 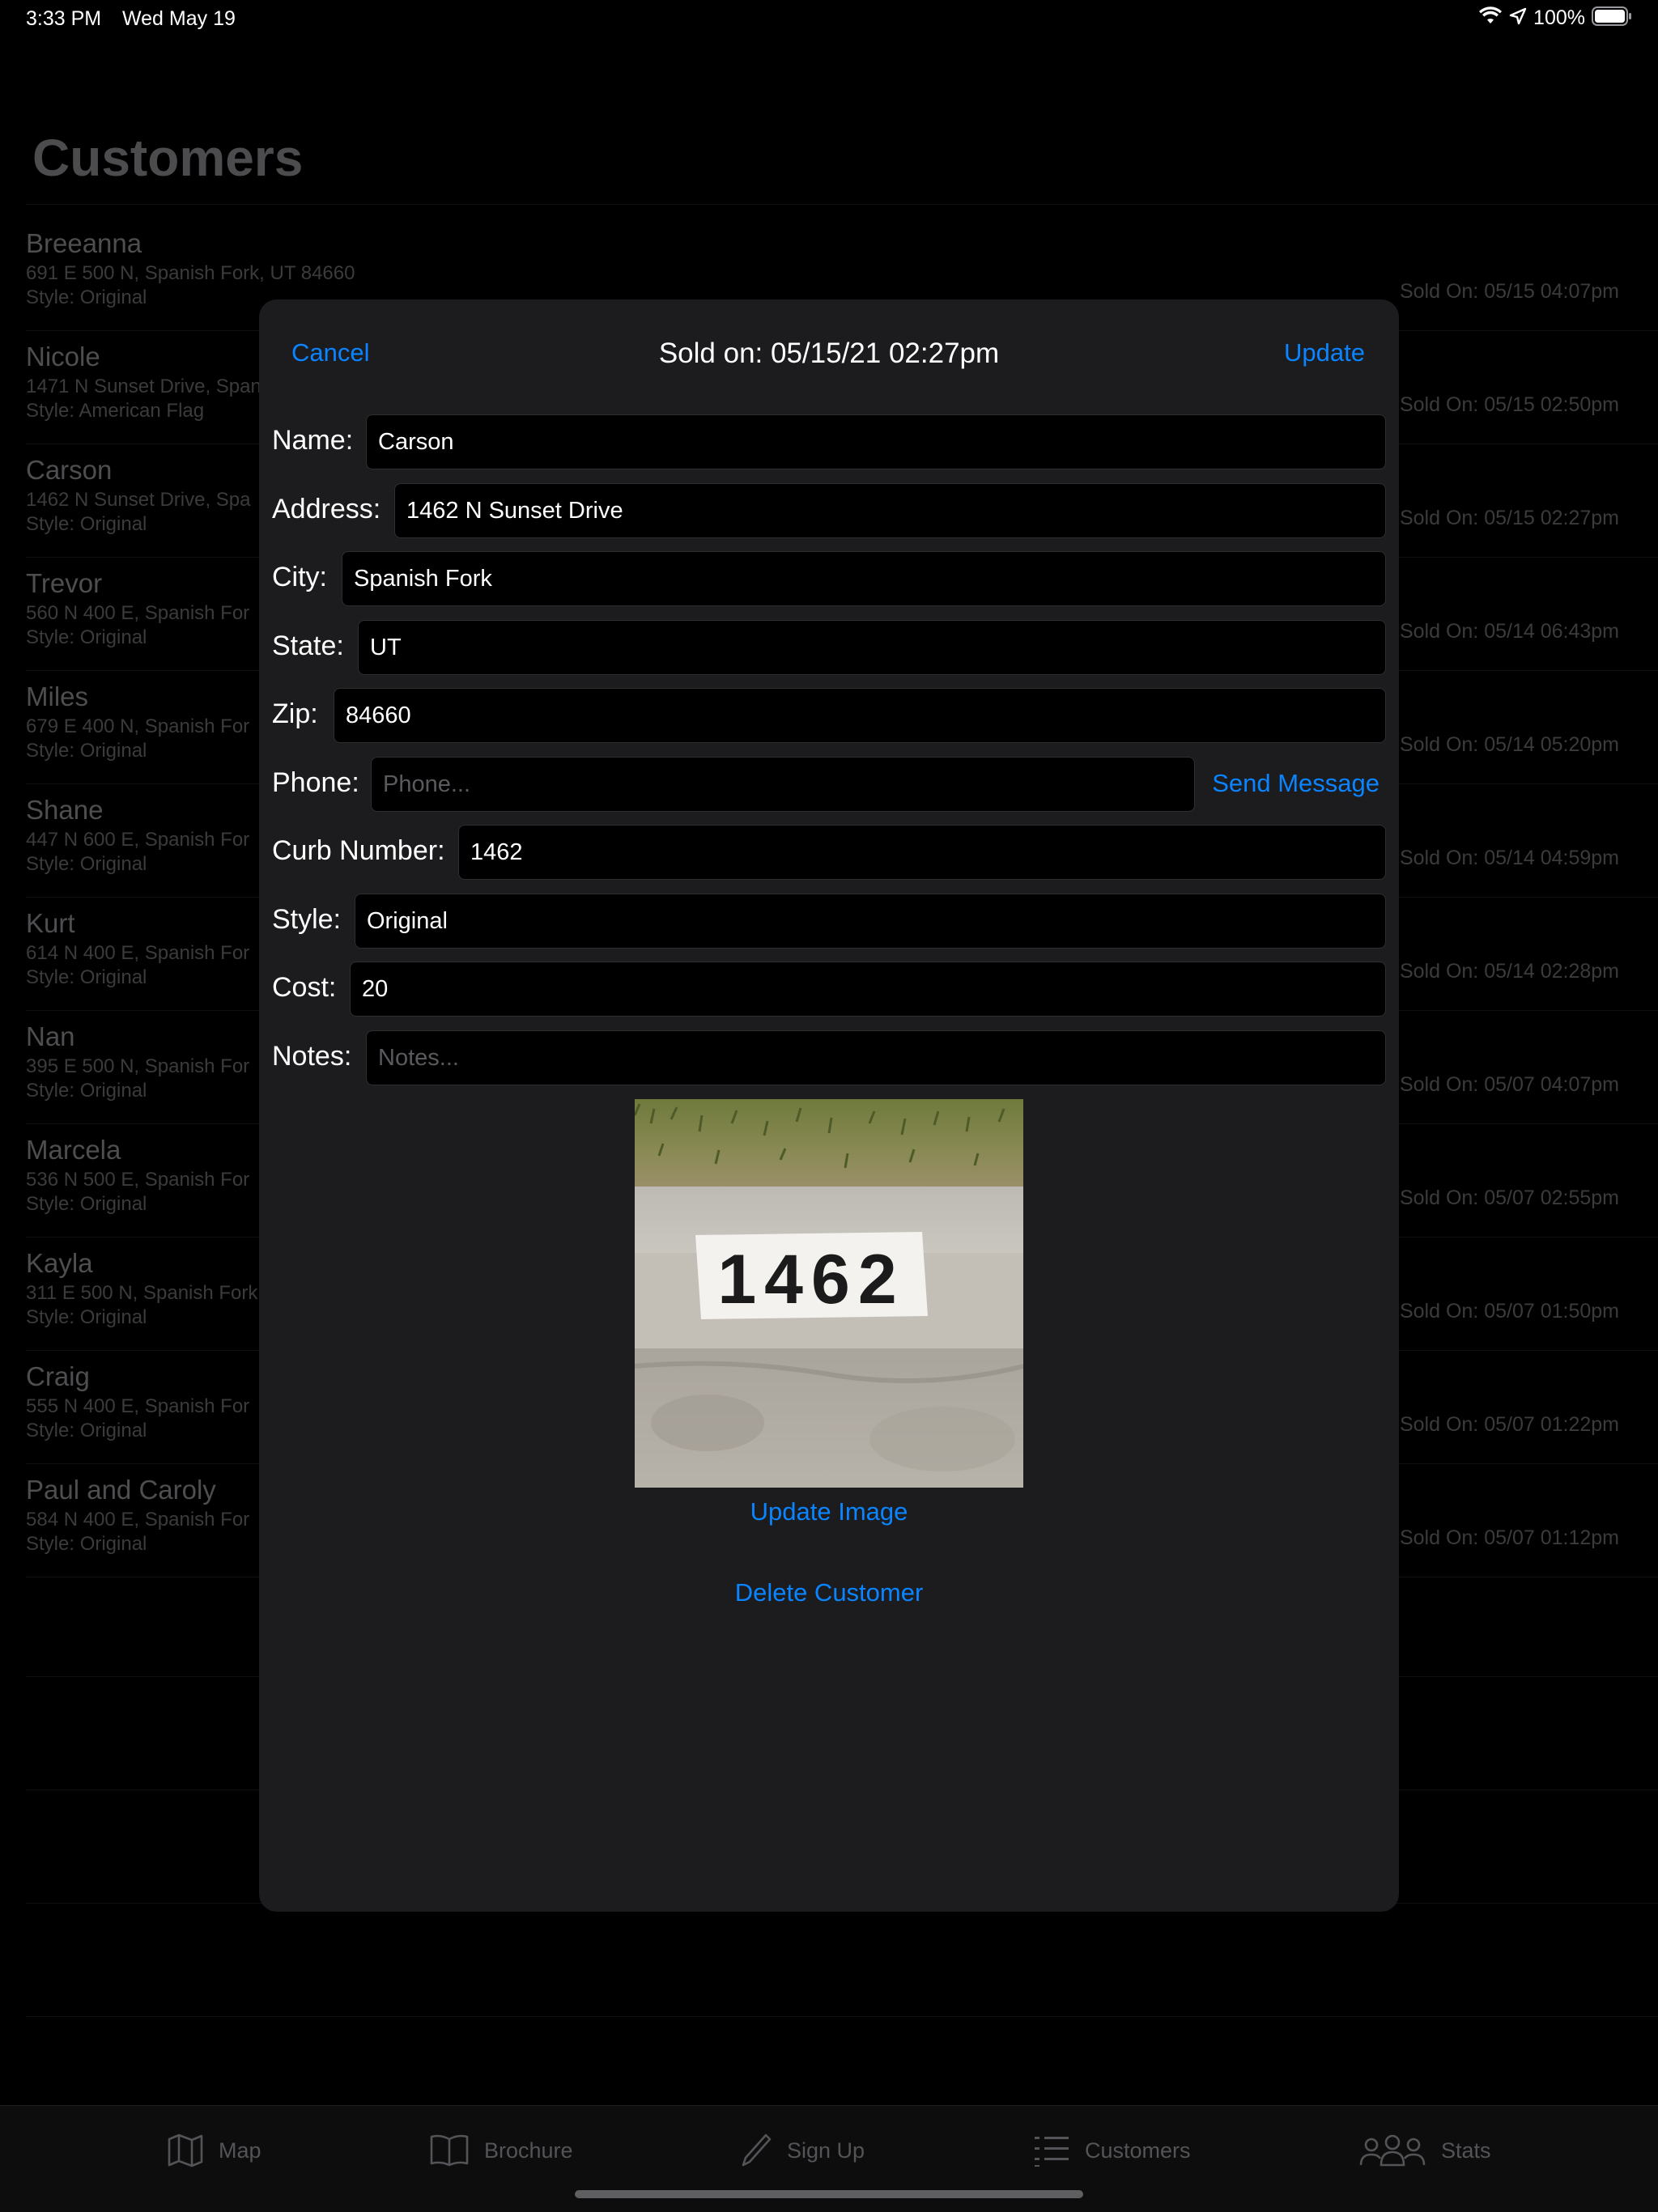 I want to click on state-row: State:, so click(x=829, y=647).